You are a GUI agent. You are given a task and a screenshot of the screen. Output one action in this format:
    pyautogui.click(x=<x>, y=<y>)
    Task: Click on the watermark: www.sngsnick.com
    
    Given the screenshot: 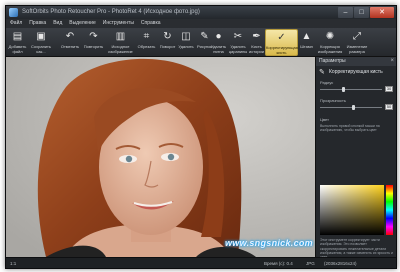 What is the action you would take?
    pyautogui.click(x=269, y=243)
    